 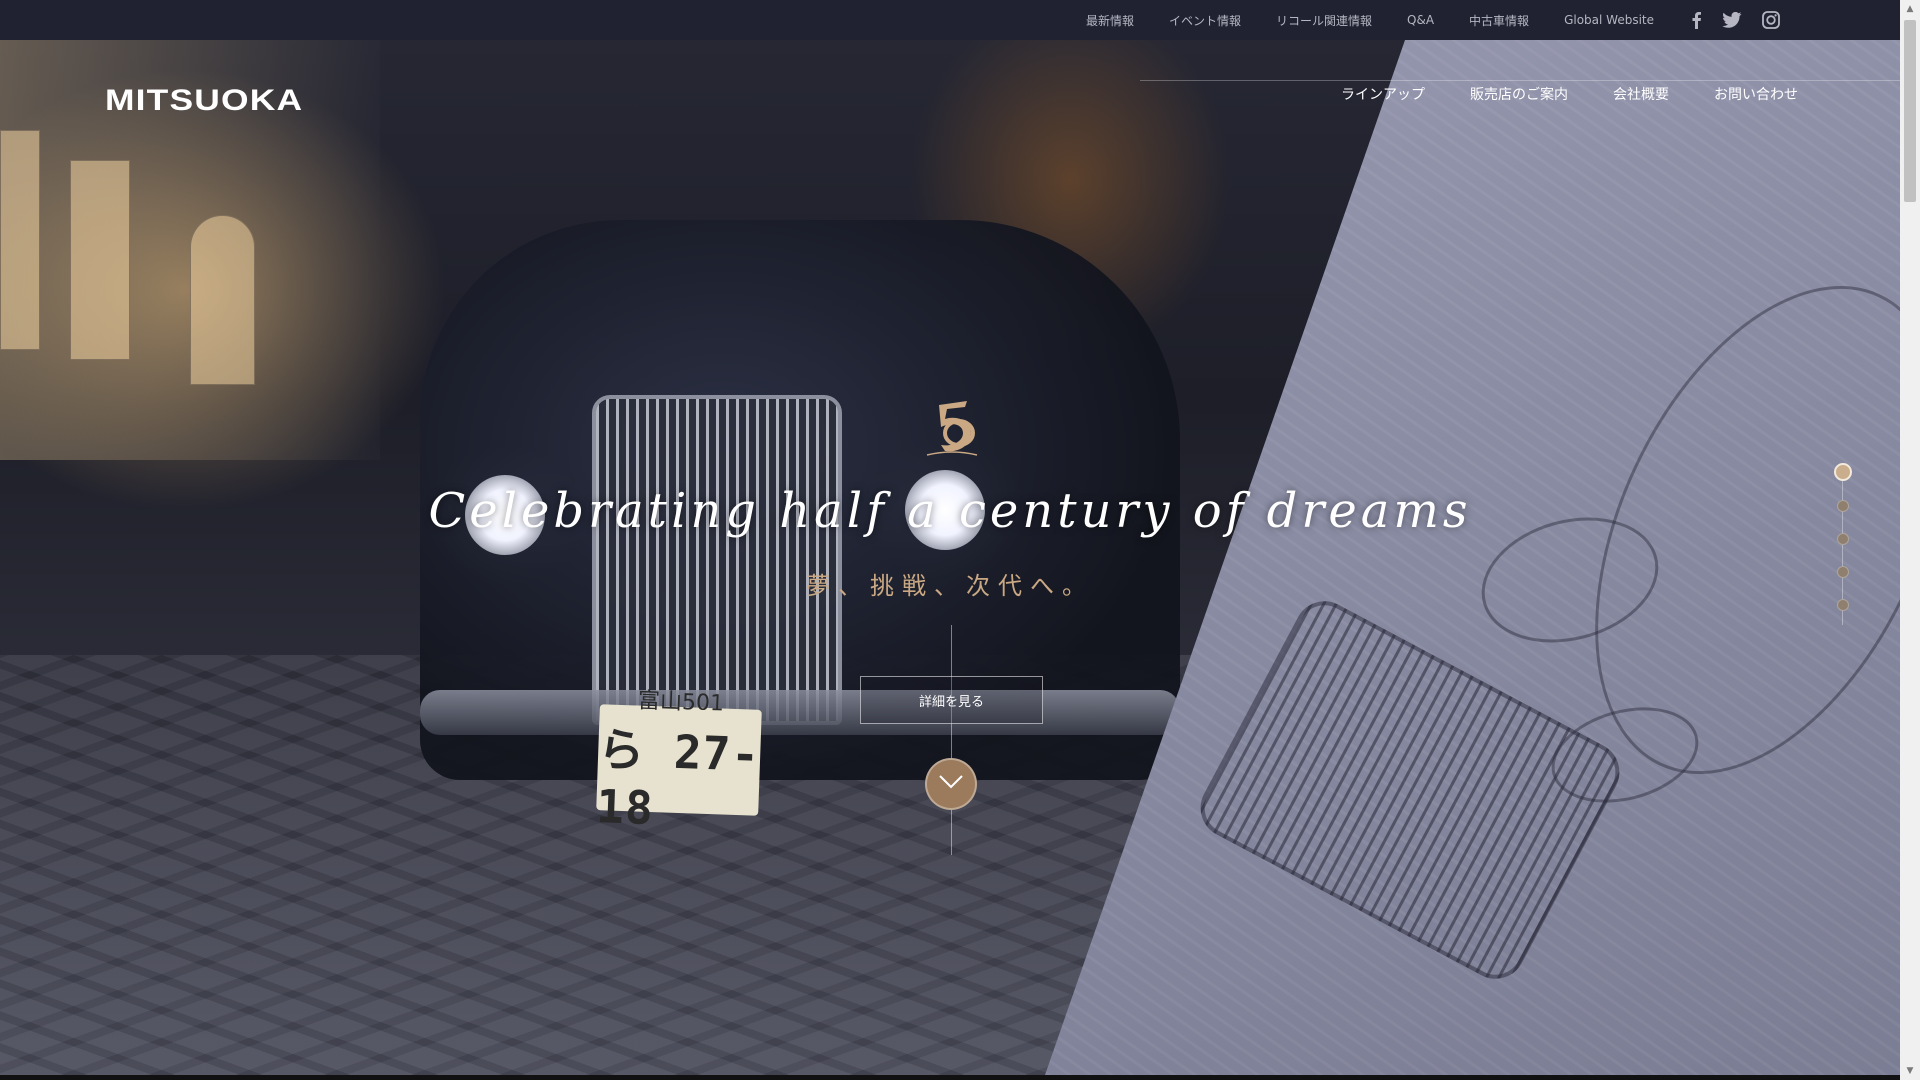 I want to click on car-grille, so click(x=717, y=560).